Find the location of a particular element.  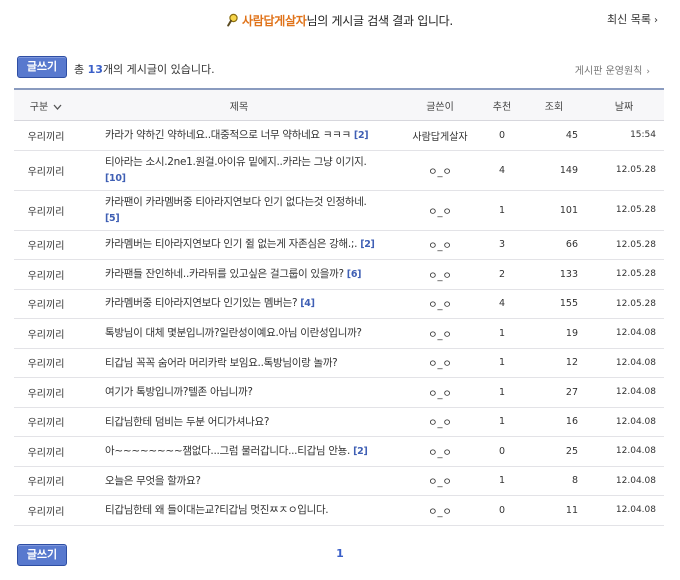

latest-list-link: 최신 목록 › is located at coordinates (632, 19).